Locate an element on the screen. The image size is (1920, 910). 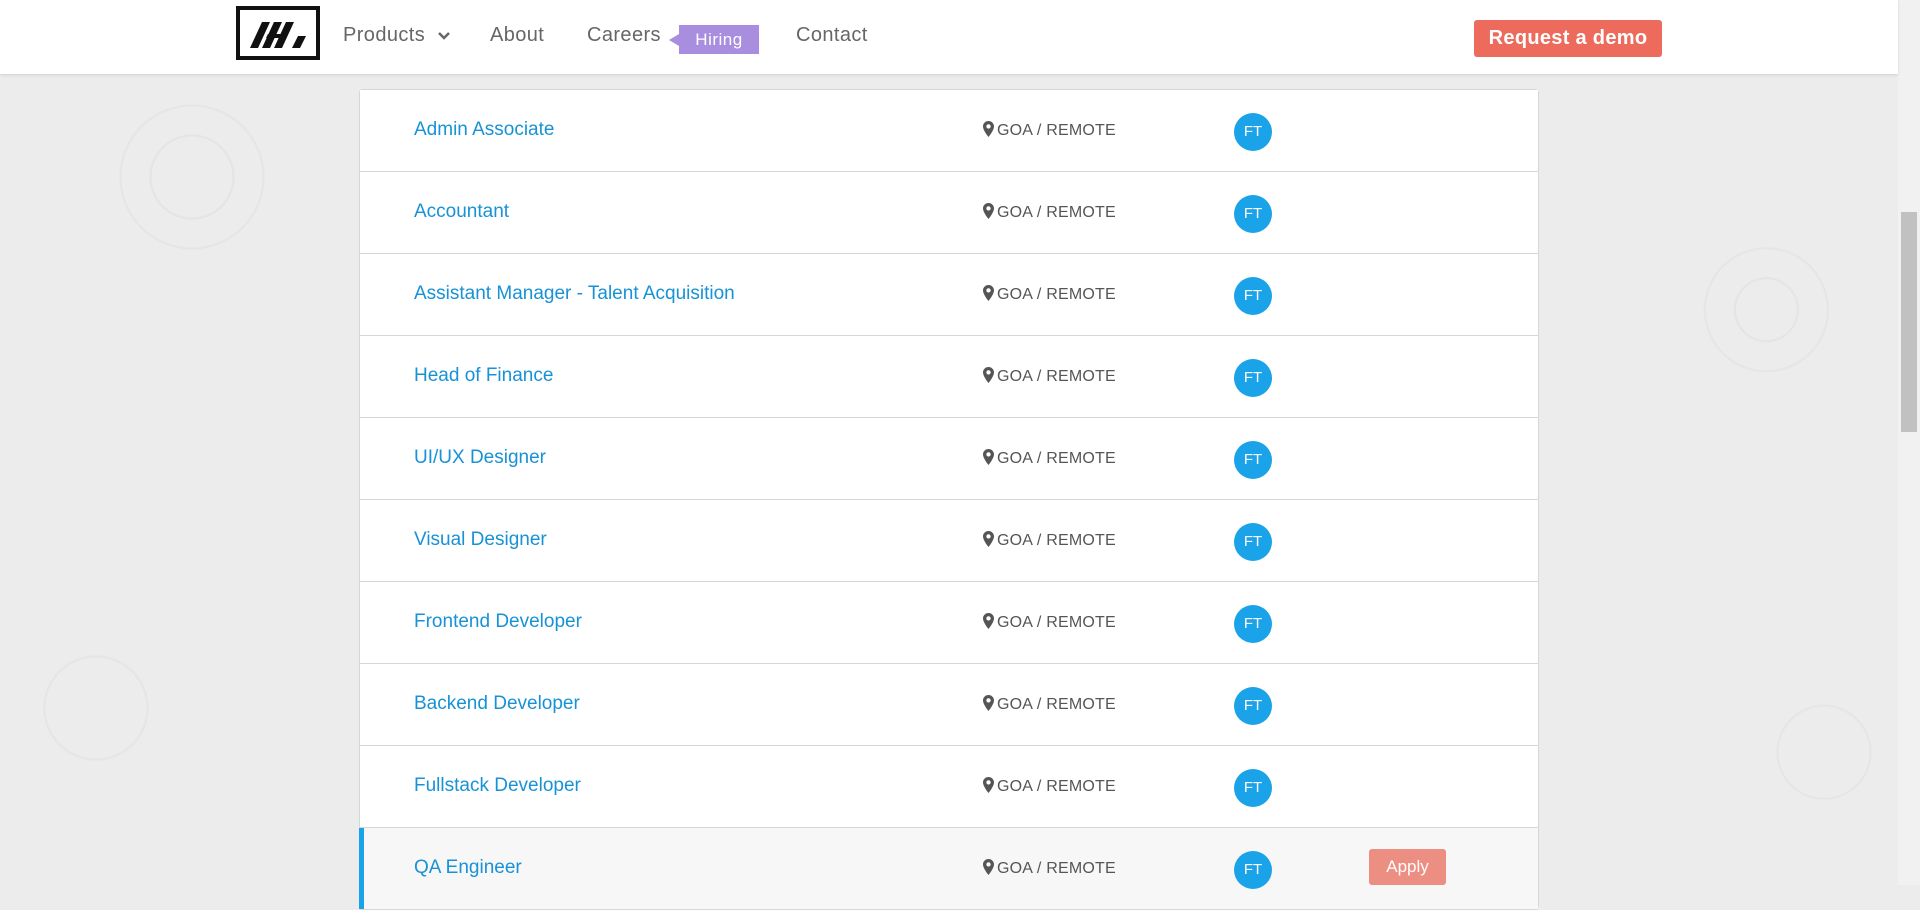
nav-about: About is located at coordinates (517, 35).